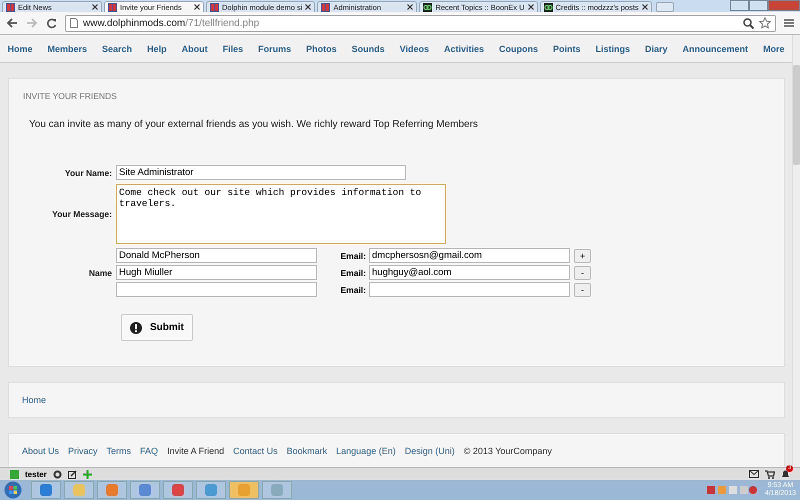  Describe the element at coordinates (119, 451) in the screenshot. I see `footer-link: Terms` at that location.